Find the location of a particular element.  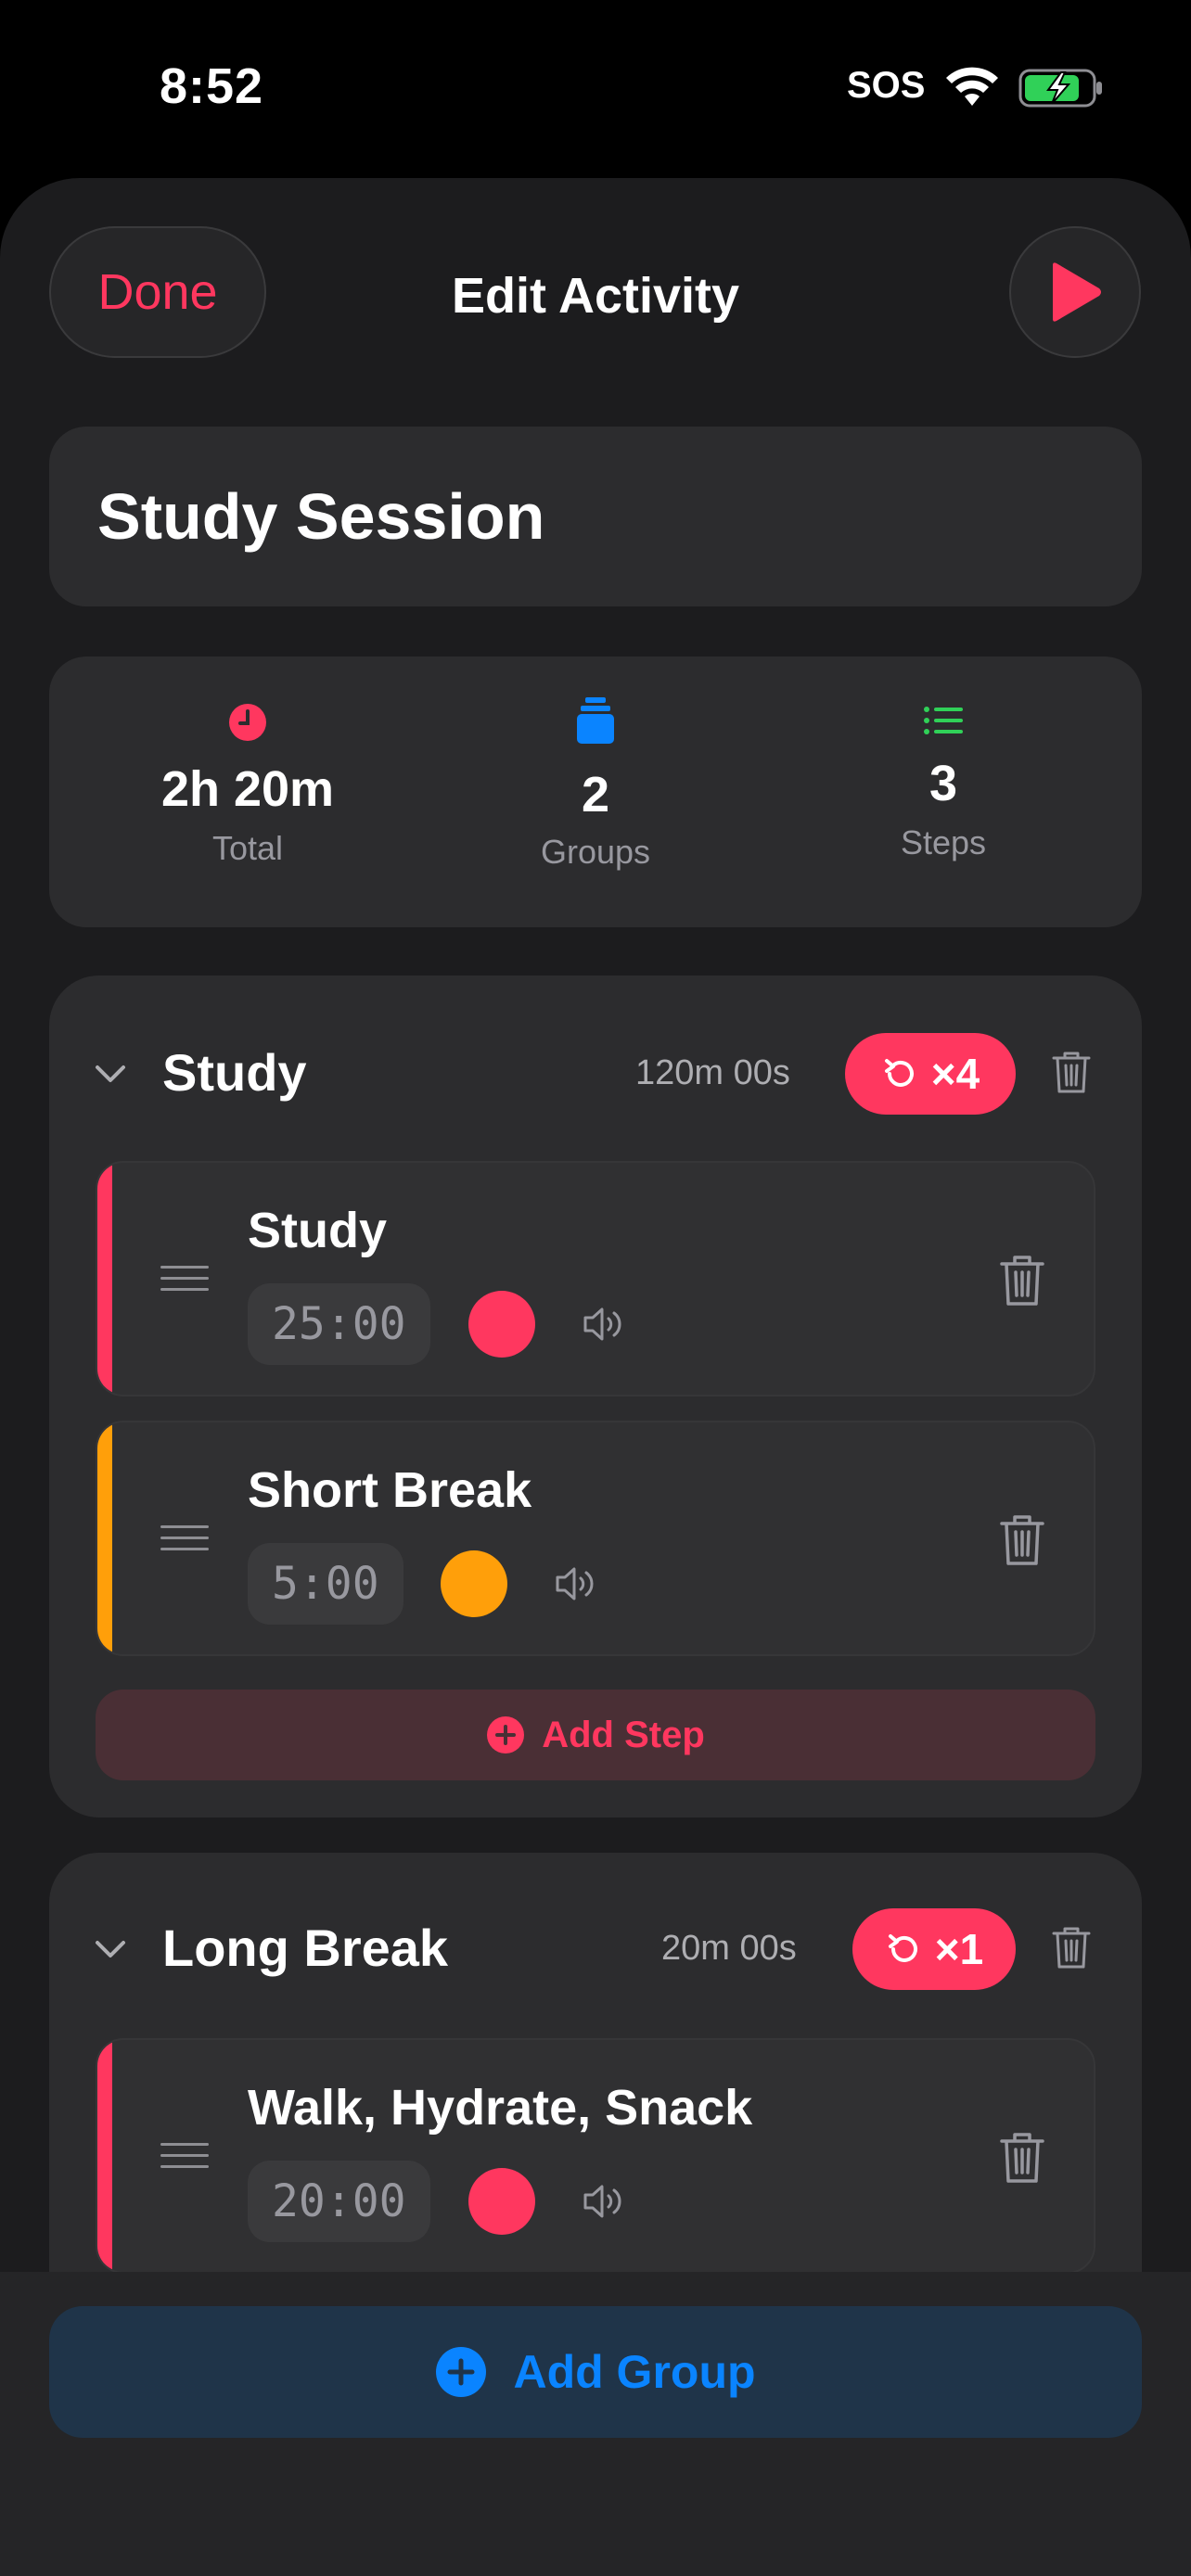

stat-groups: 2 Groups is located at coordinates (595, 792).